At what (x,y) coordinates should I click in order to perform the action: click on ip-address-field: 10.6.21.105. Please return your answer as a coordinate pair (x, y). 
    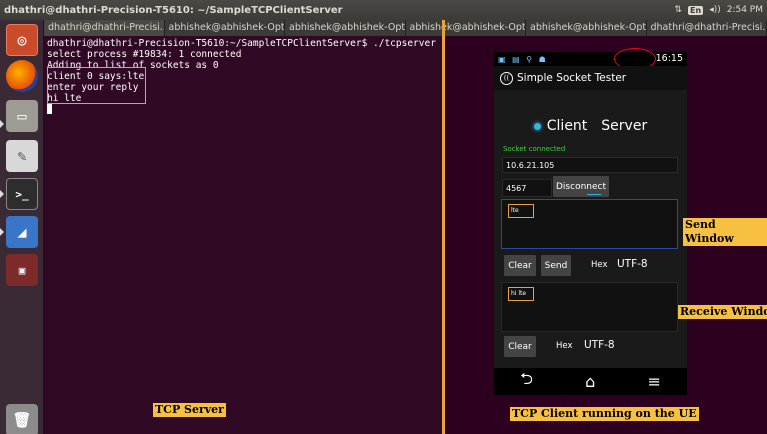
    Looking at the image, I should click on (590, 165).